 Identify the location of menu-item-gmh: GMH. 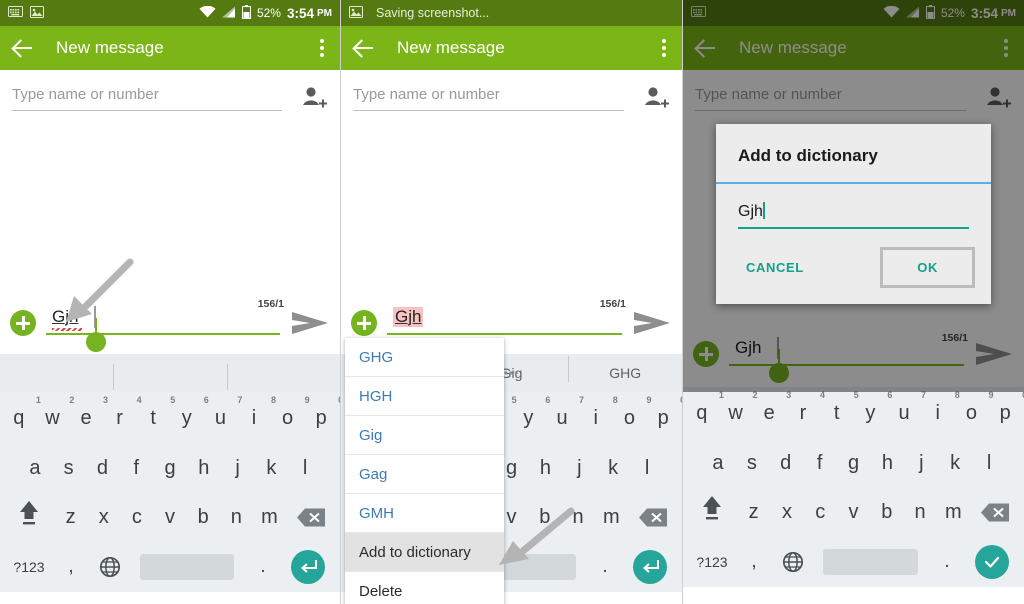
(424, 513).